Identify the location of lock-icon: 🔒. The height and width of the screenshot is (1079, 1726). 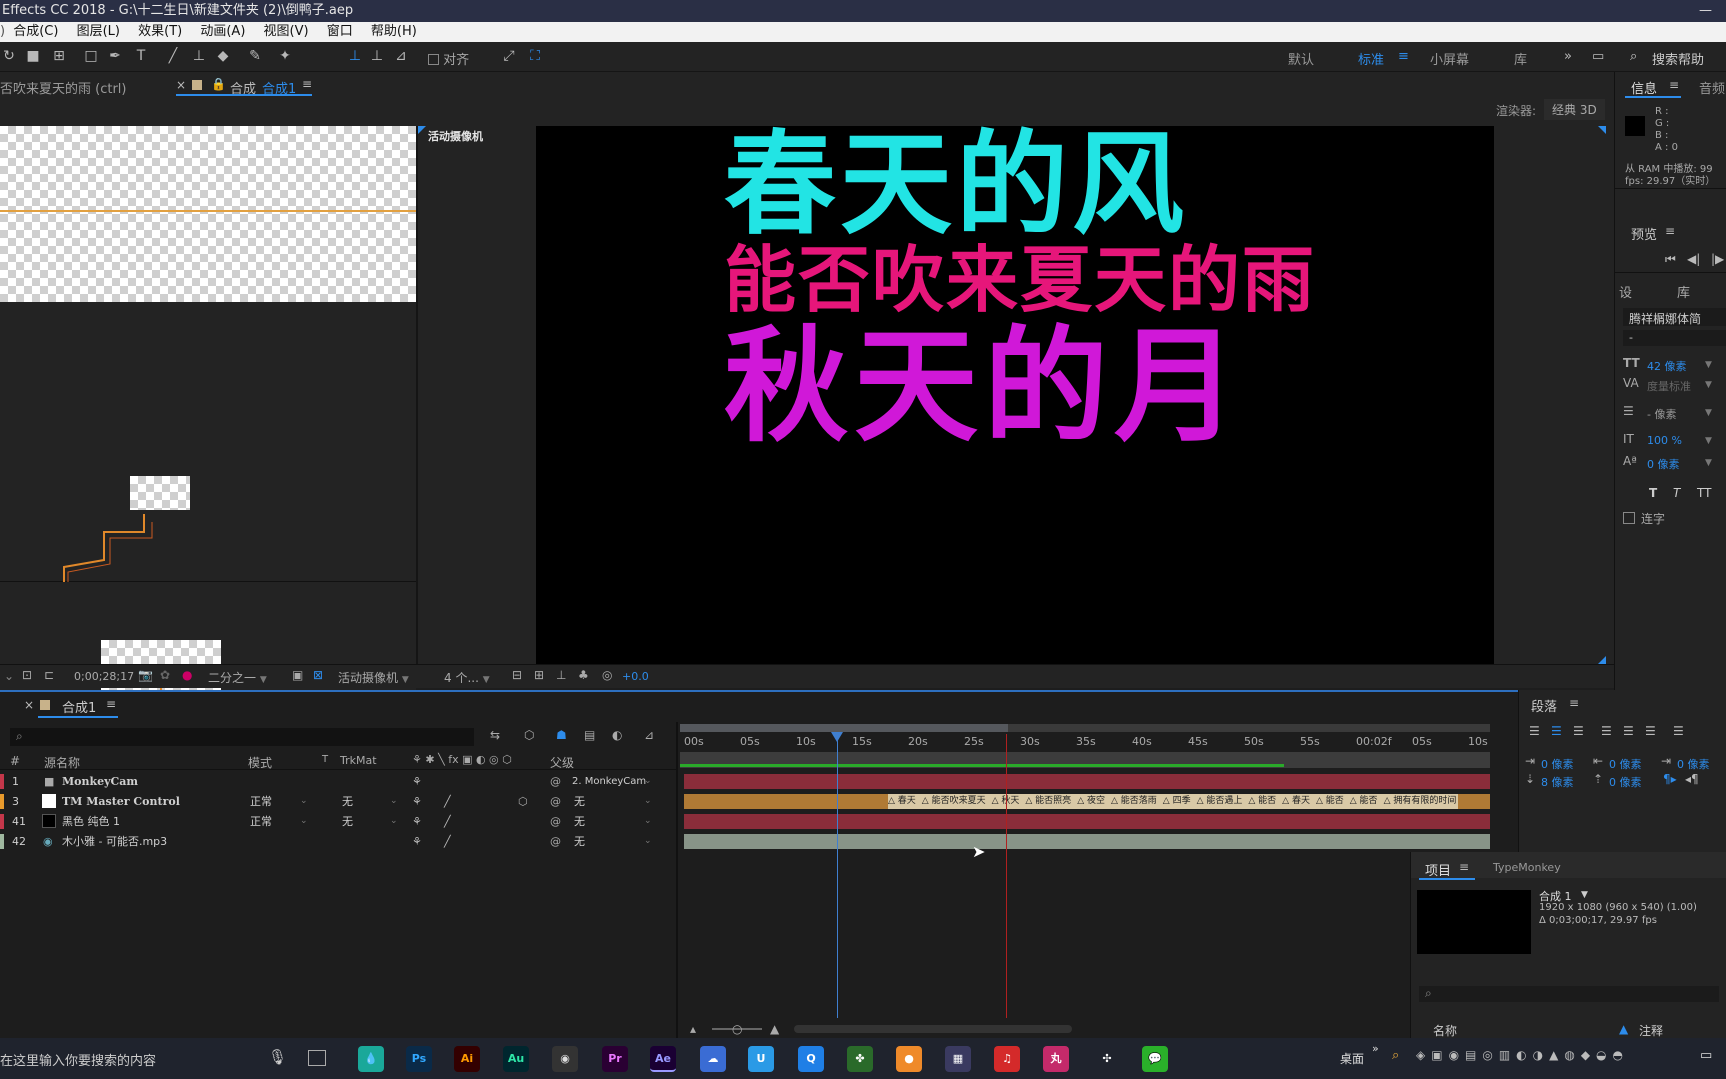
(218, 84).